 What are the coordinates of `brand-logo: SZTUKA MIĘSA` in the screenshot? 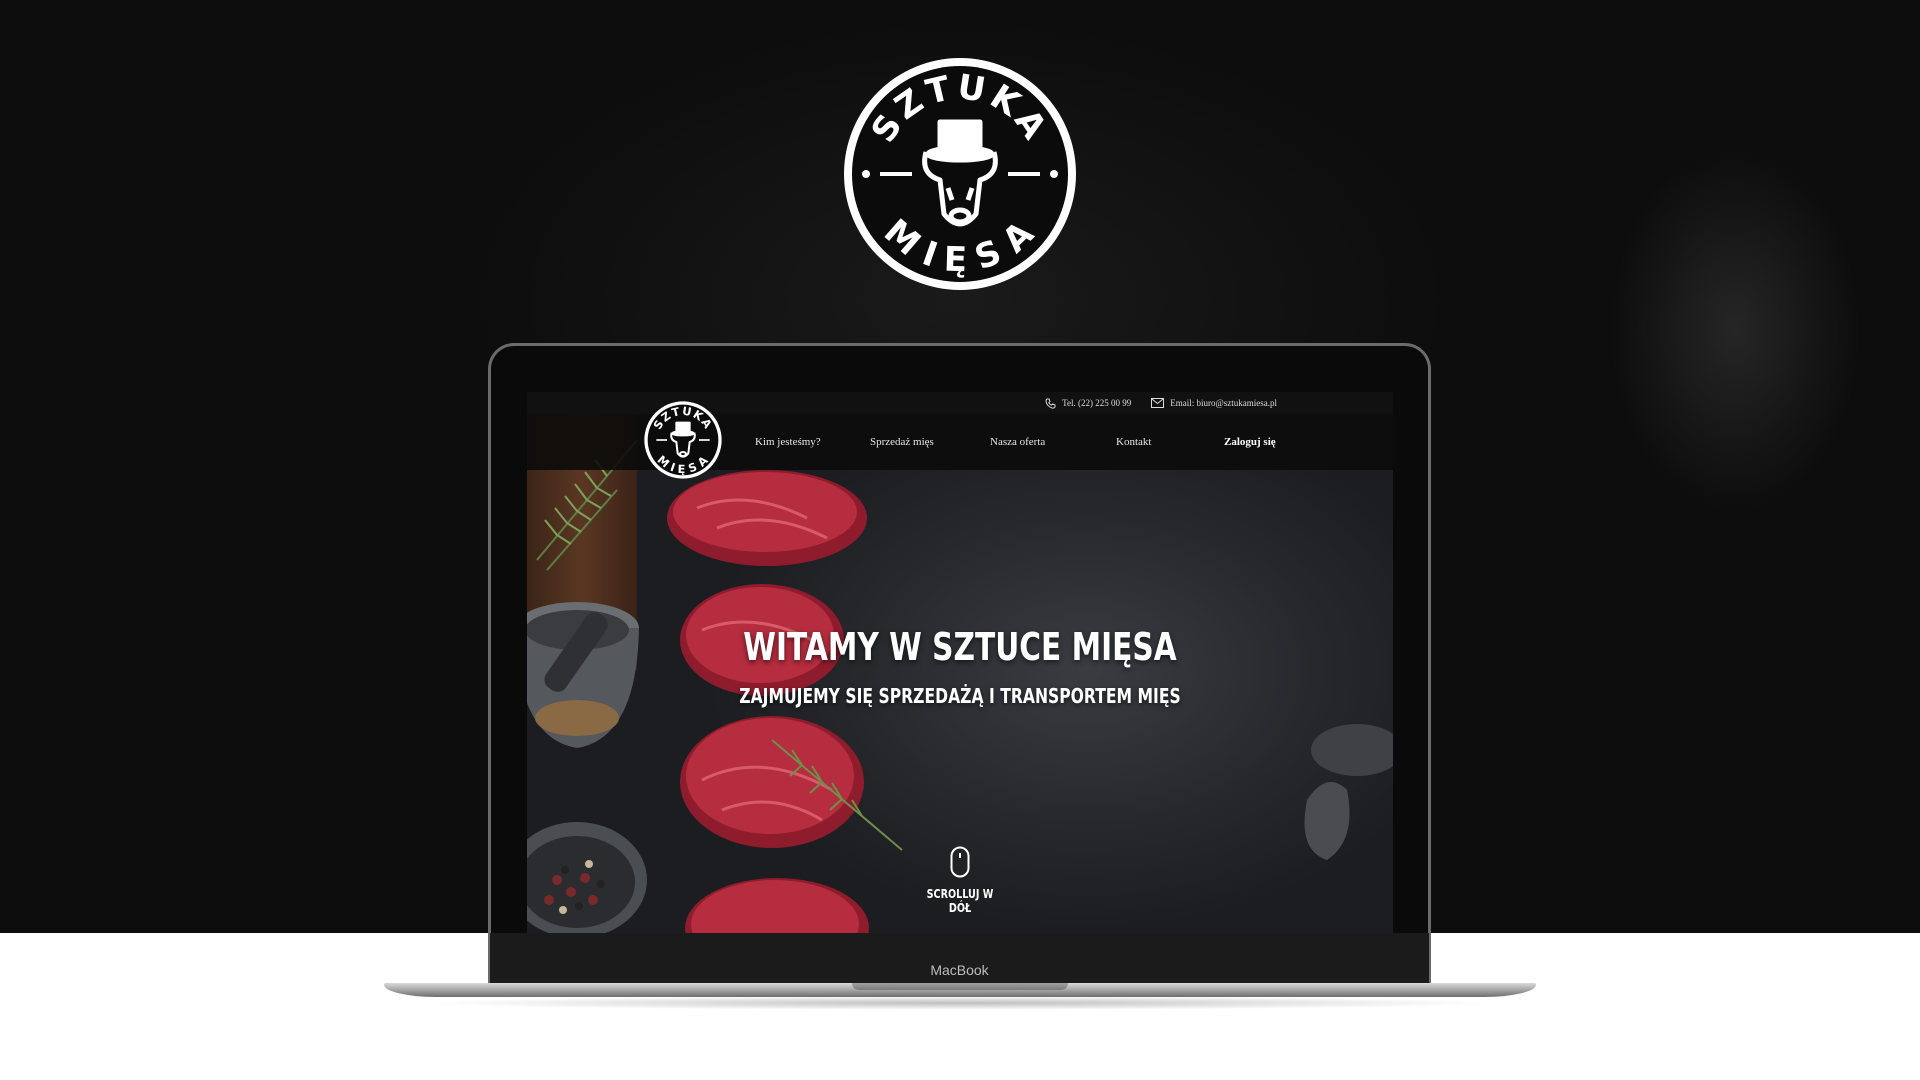 It's located at (960, 174).